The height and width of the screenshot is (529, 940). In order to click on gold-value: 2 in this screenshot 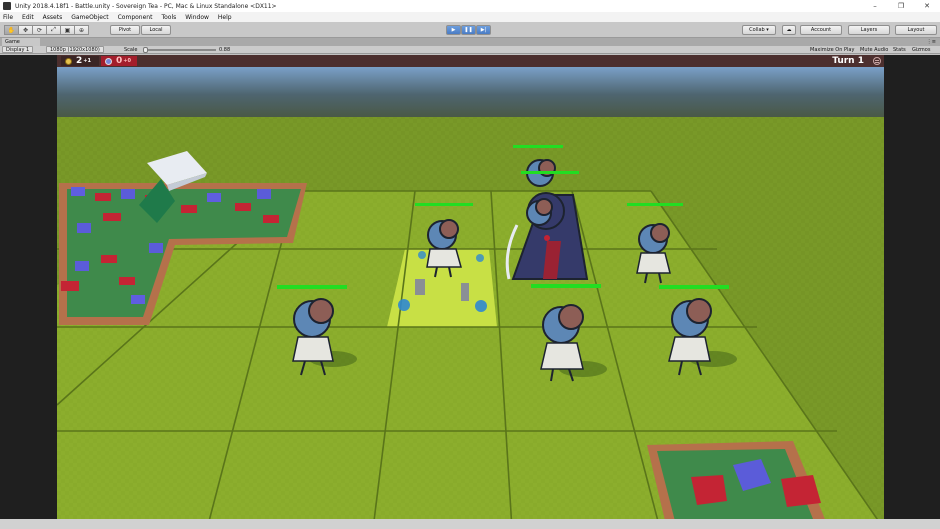, I will do `click(79, 61)`.